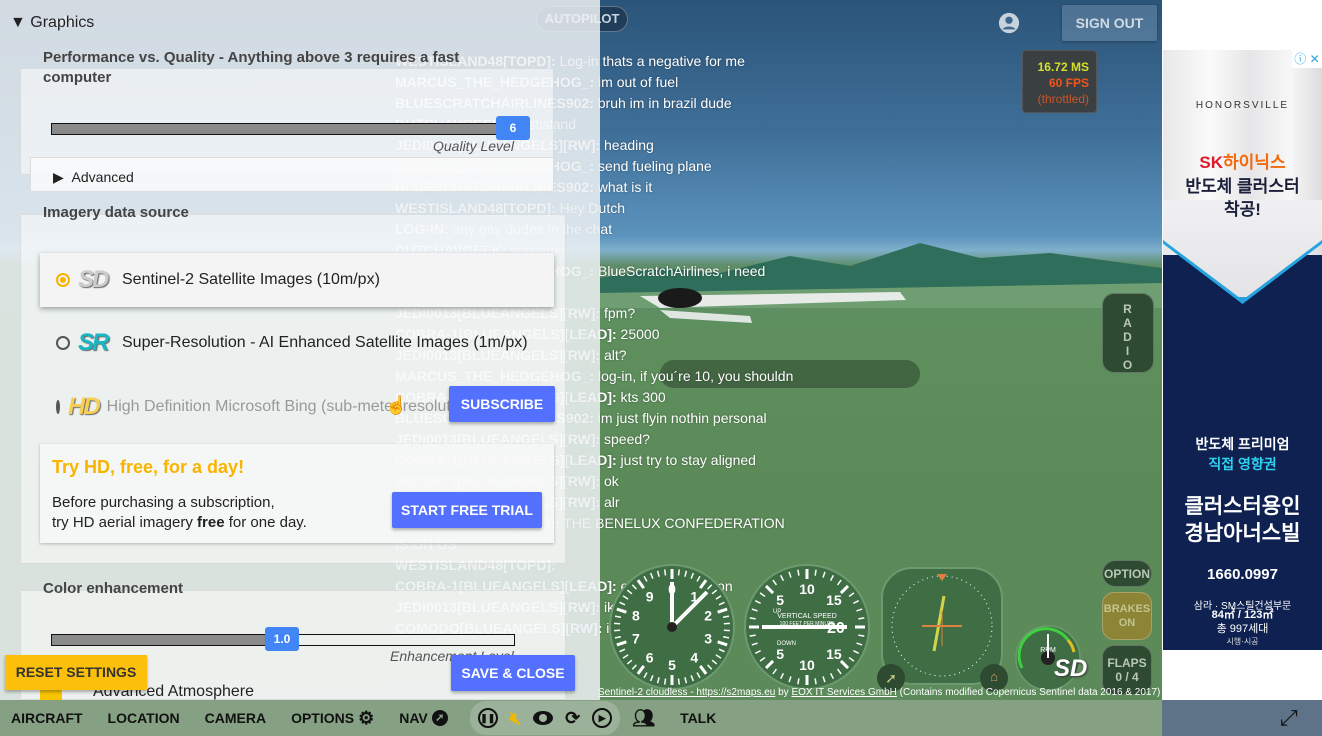 The image size is (1322, 736). Describe the element at coordinates (612, 502) in the screenshot. I see `chat-text: alr` at that location.